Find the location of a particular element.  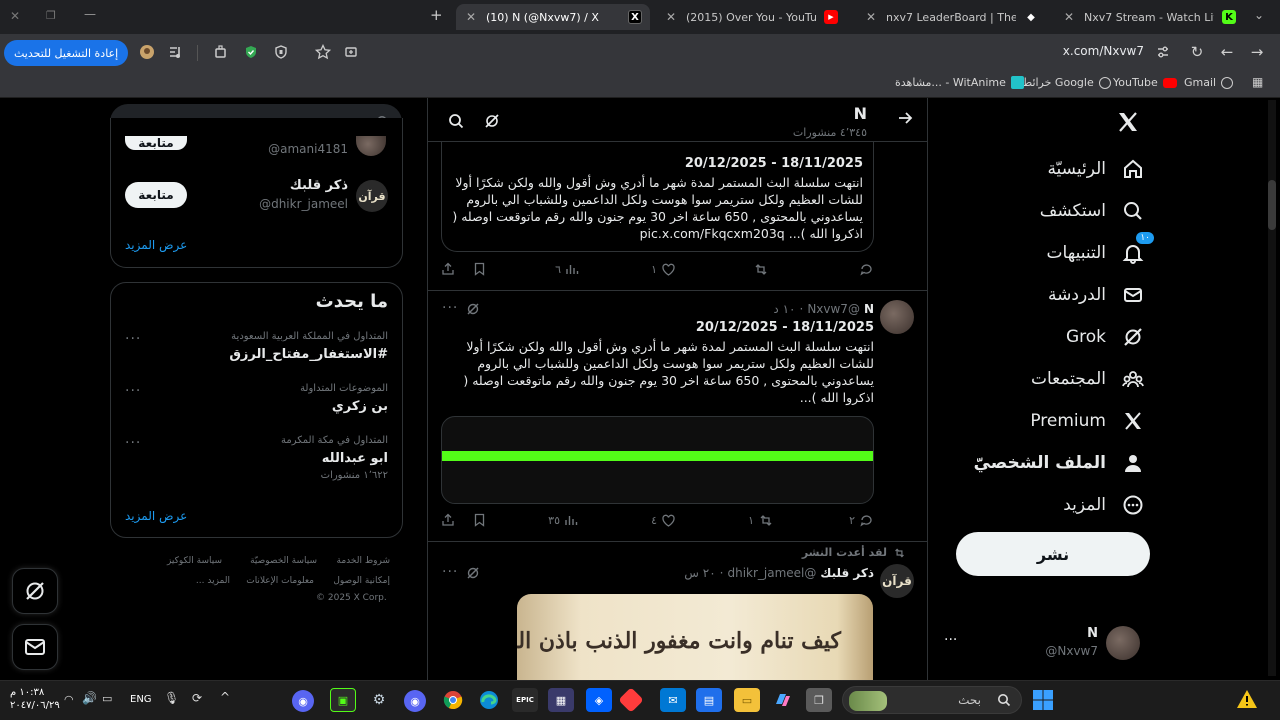

discord-canary-icon: ◉ is located at coordinates (415, 701).